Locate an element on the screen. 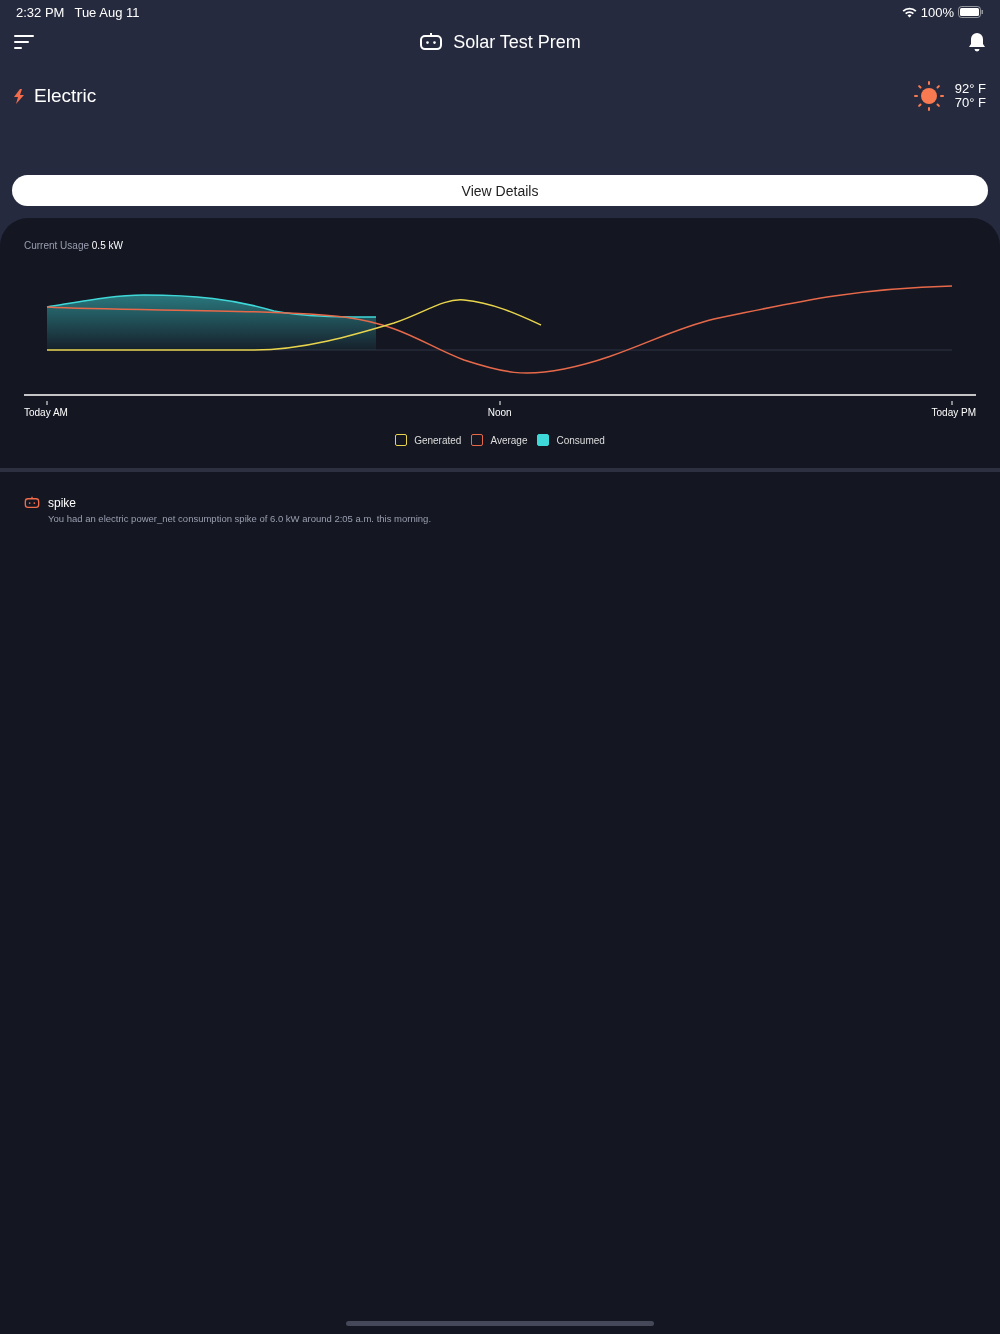  lightning-icon is located at coordinates (19, 96).